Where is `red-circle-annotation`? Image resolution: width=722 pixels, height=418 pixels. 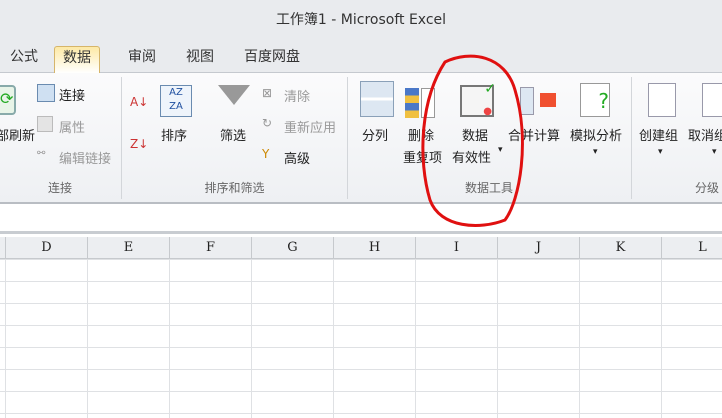 red-circle-annotation is located at coordinates (472, 140).